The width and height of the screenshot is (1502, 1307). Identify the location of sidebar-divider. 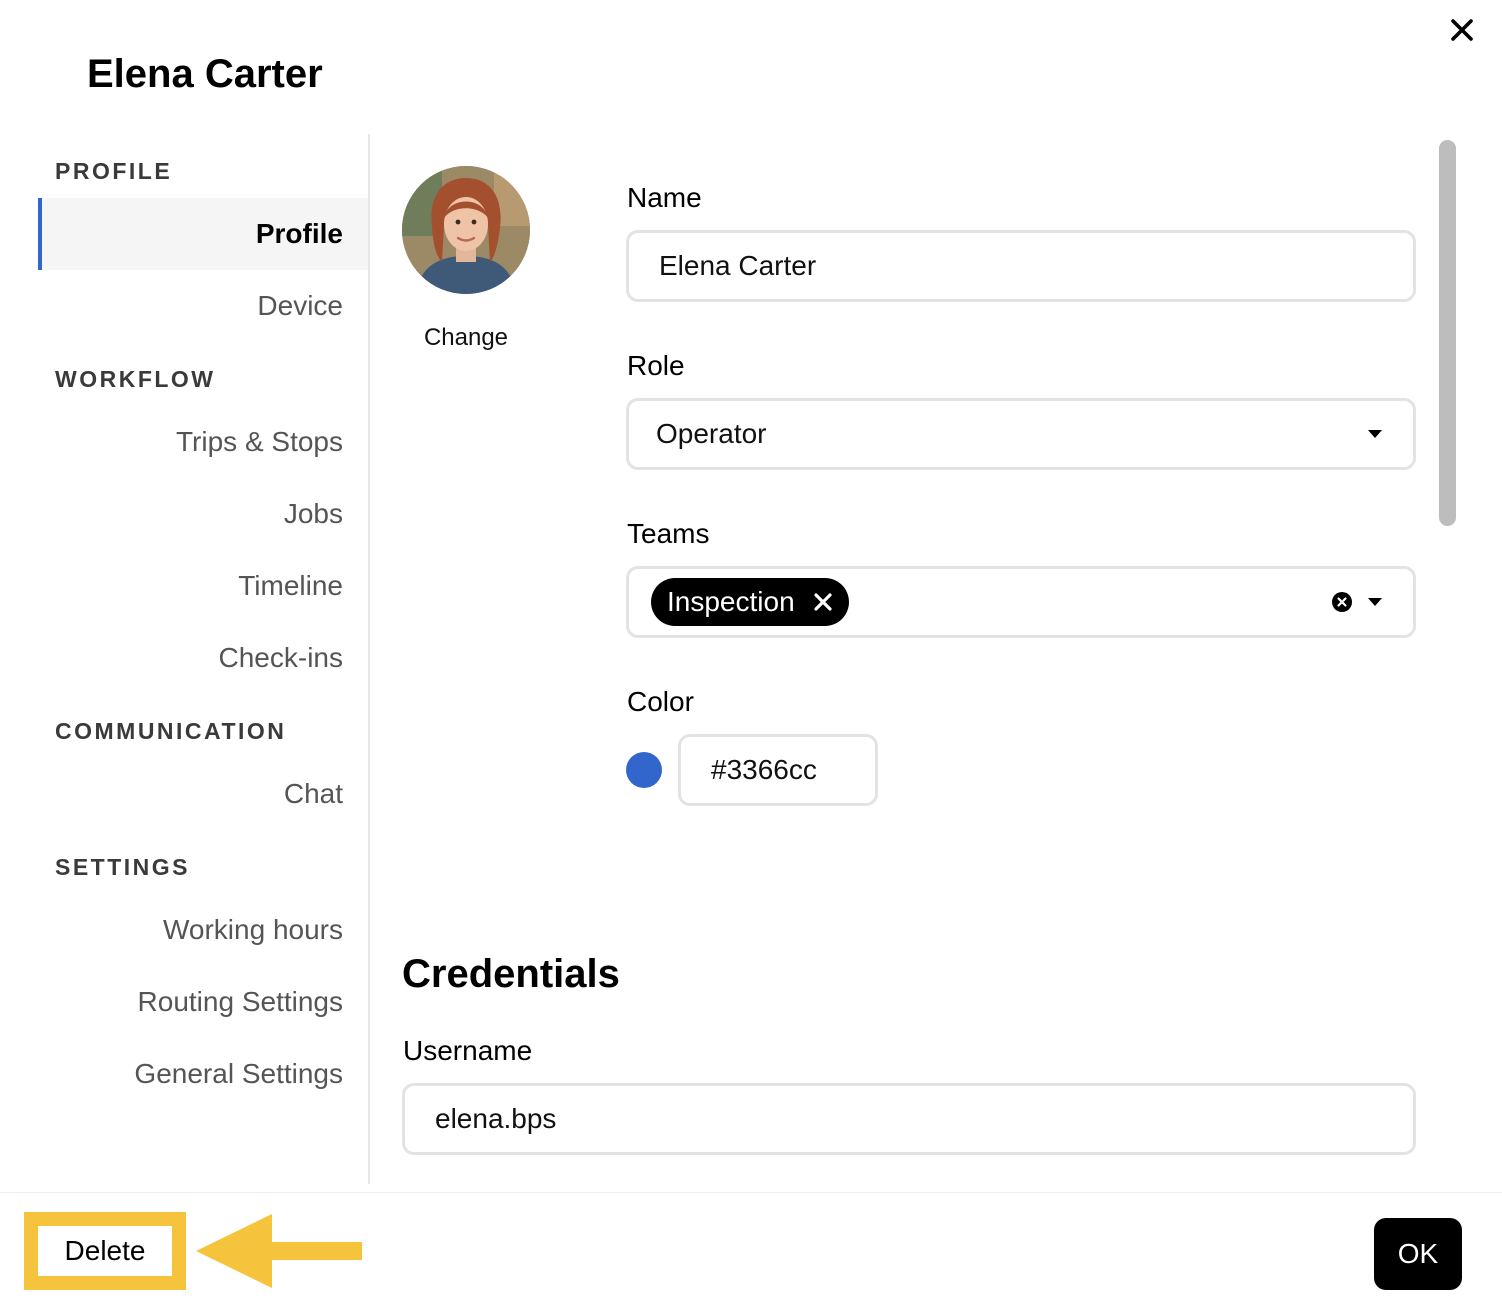
(369, 659).